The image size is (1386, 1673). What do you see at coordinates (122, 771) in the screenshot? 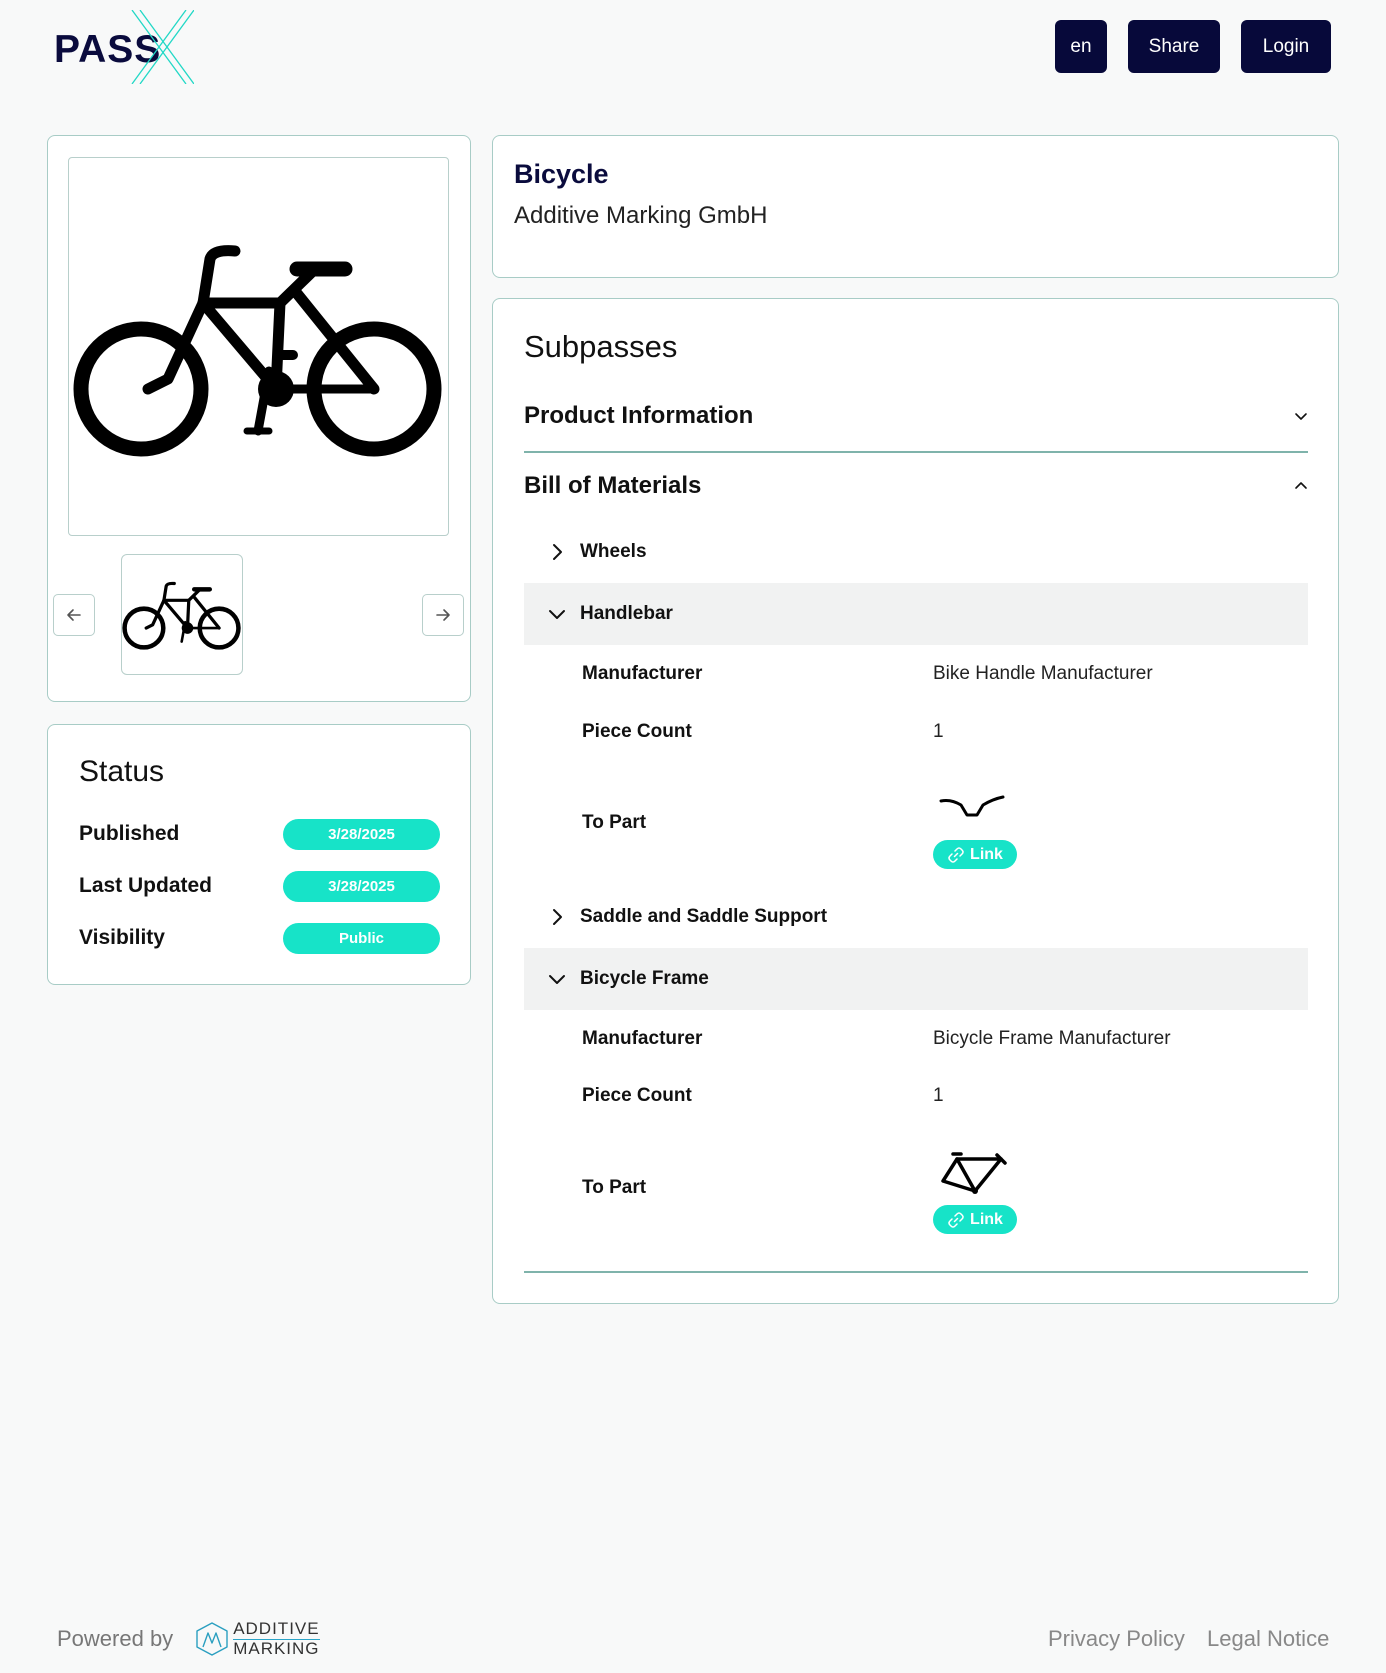
I see `status-title: Status` at bounding box center [122, 771].